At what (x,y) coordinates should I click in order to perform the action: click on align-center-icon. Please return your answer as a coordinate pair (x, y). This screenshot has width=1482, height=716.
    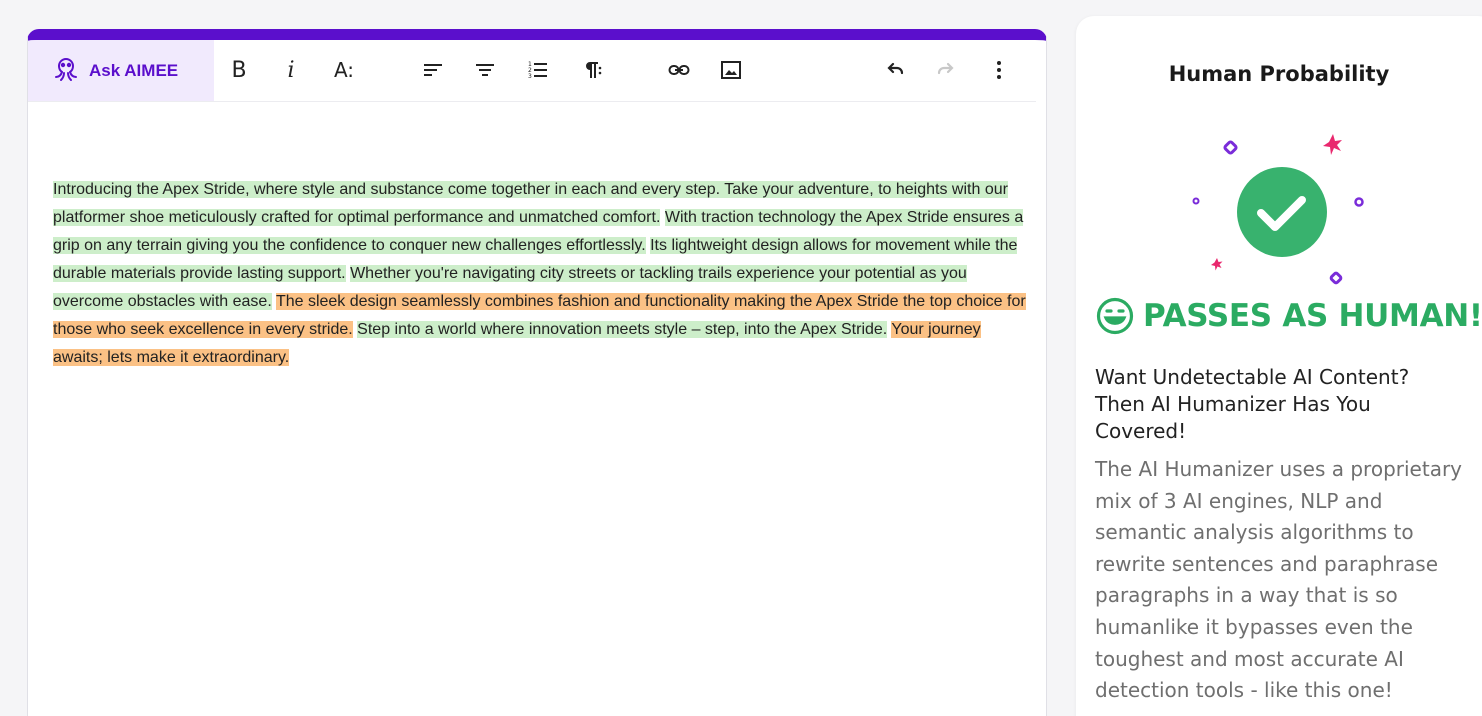
    Looking at the image, I should click on (485, 70).